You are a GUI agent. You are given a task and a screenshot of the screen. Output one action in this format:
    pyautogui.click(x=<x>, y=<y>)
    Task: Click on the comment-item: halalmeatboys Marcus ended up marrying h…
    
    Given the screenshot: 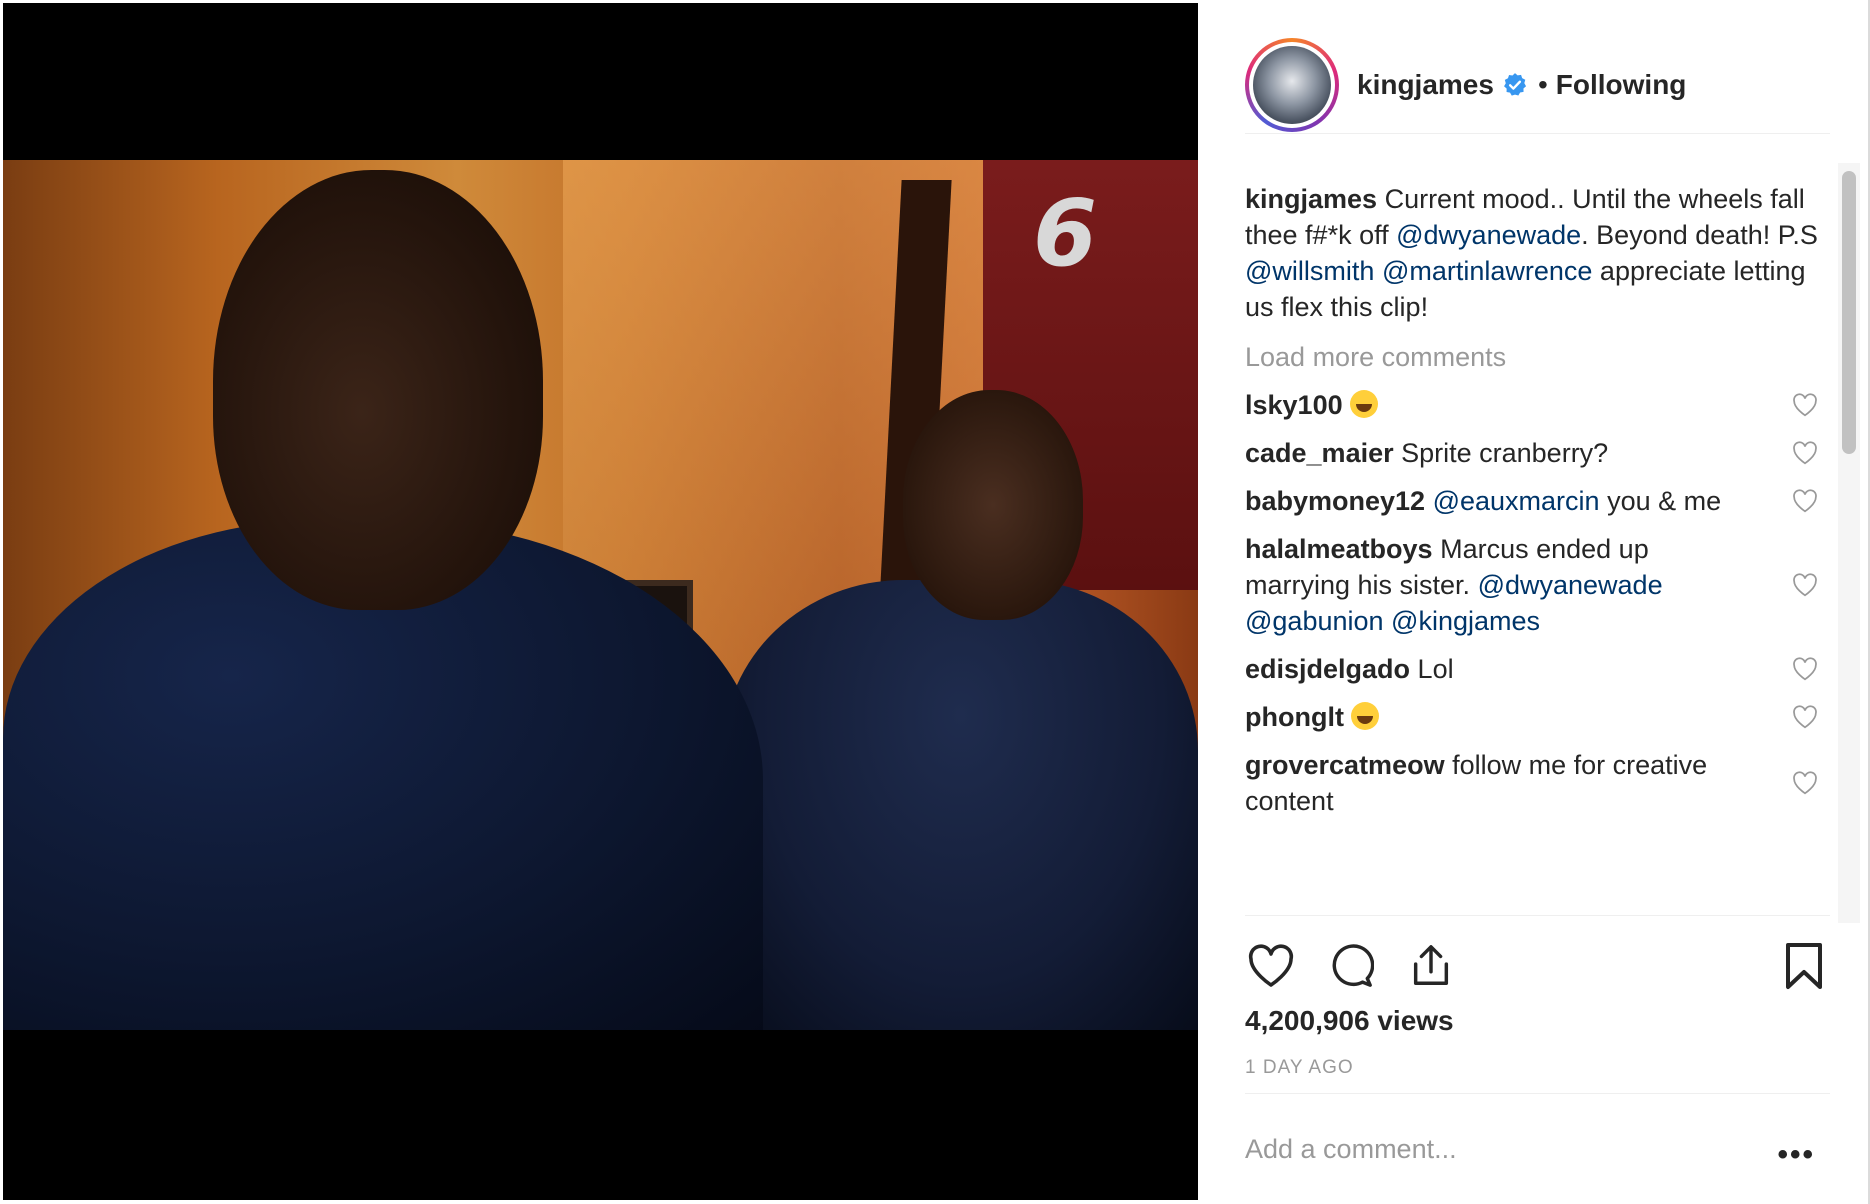 What is the action you would take?
    pyautogui.click(x=1532, y=585)
    